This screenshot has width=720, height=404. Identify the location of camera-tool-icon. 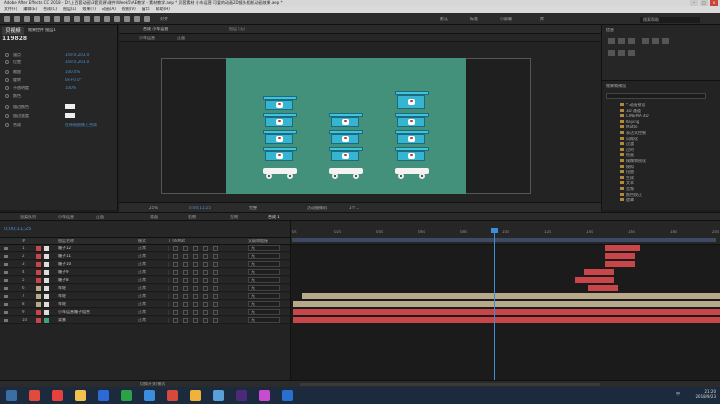
(57, 19).